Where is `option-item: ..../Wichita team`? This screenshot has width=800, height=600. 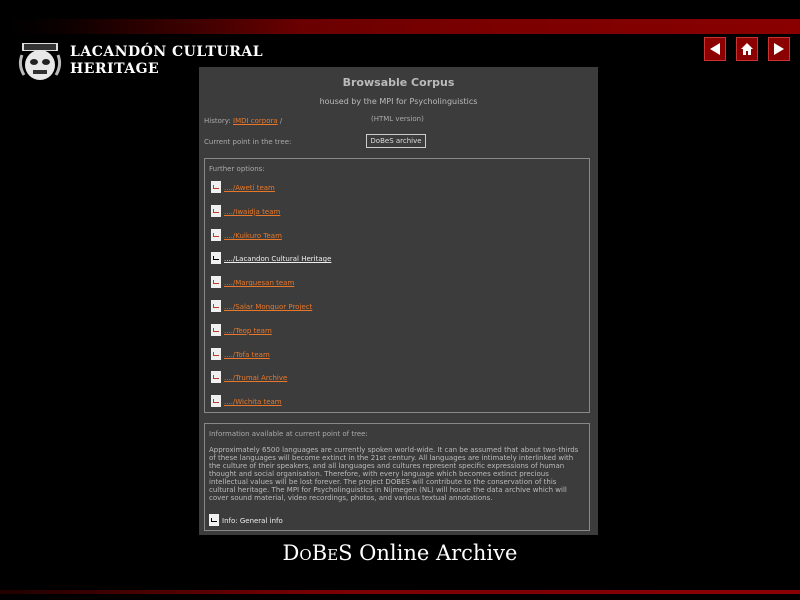 option-item: ..../Wichita team is located at coordinates (246, 400).